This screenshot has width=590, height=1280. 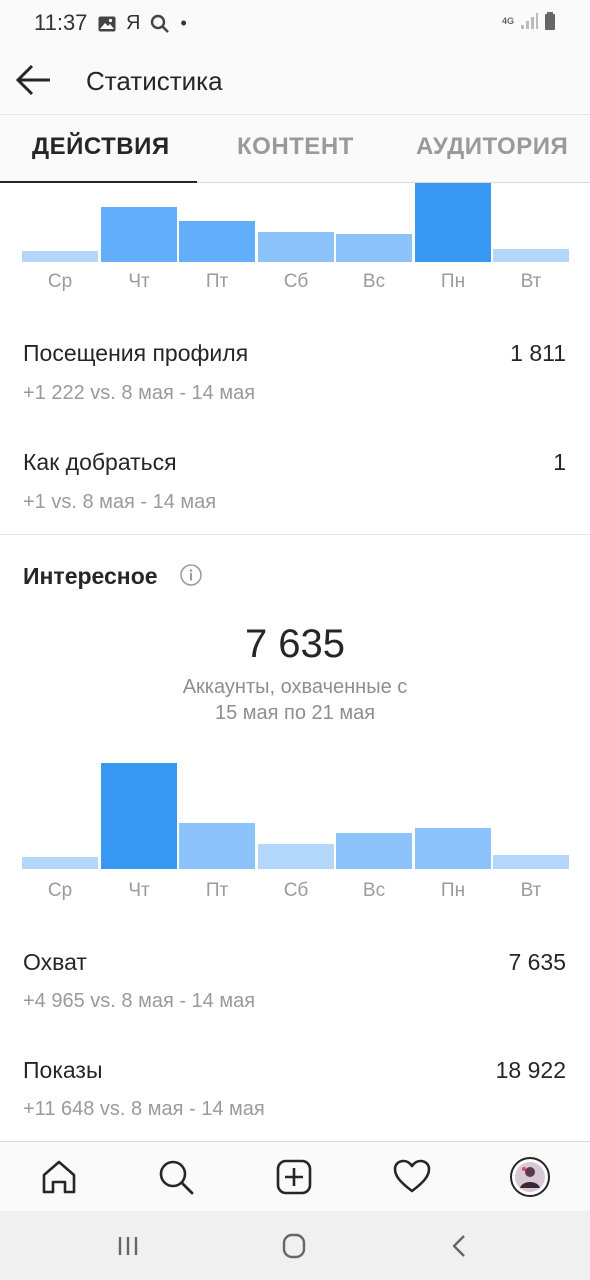 I want to click on info-icon, so click(x=191, y=575).